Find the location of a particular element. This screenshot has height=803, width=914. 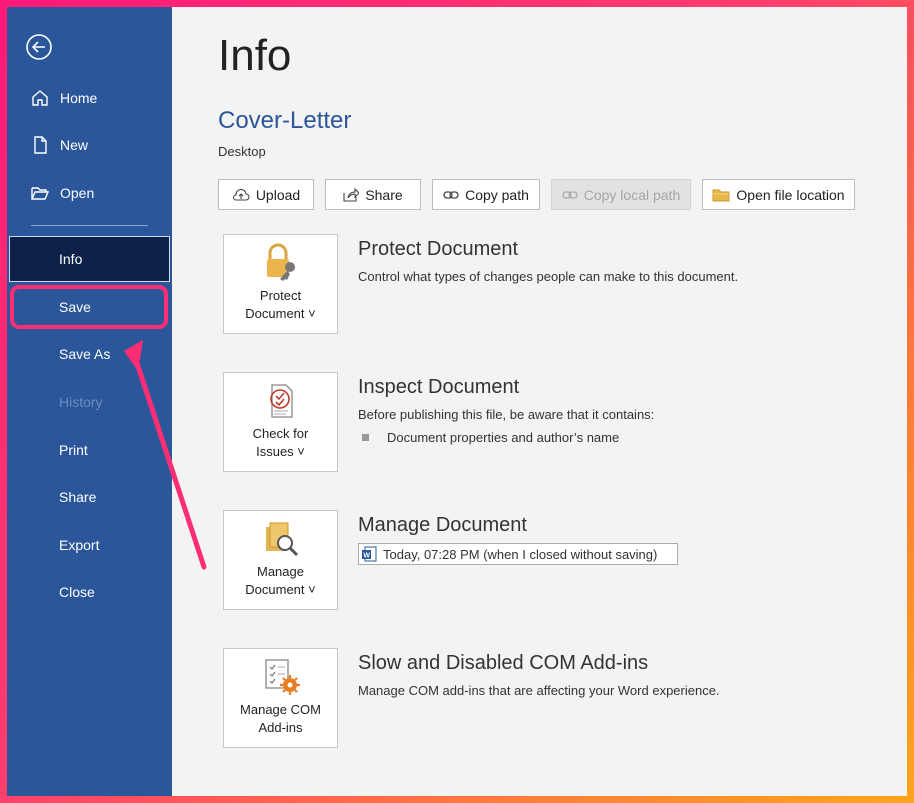

sidebar-item-export: Export is located at coordinates (89, 545).